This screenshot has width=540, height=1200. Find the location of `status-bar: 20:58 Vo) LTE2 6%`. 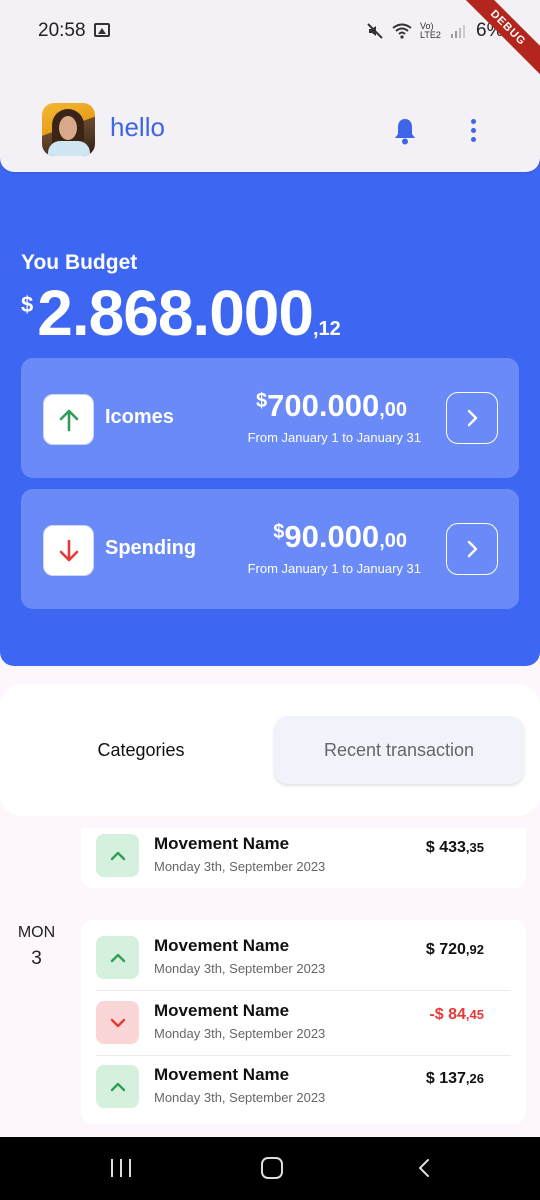

status-bar: 20:58 Vo) LTE2 6% is located at coordinates (270, 31).